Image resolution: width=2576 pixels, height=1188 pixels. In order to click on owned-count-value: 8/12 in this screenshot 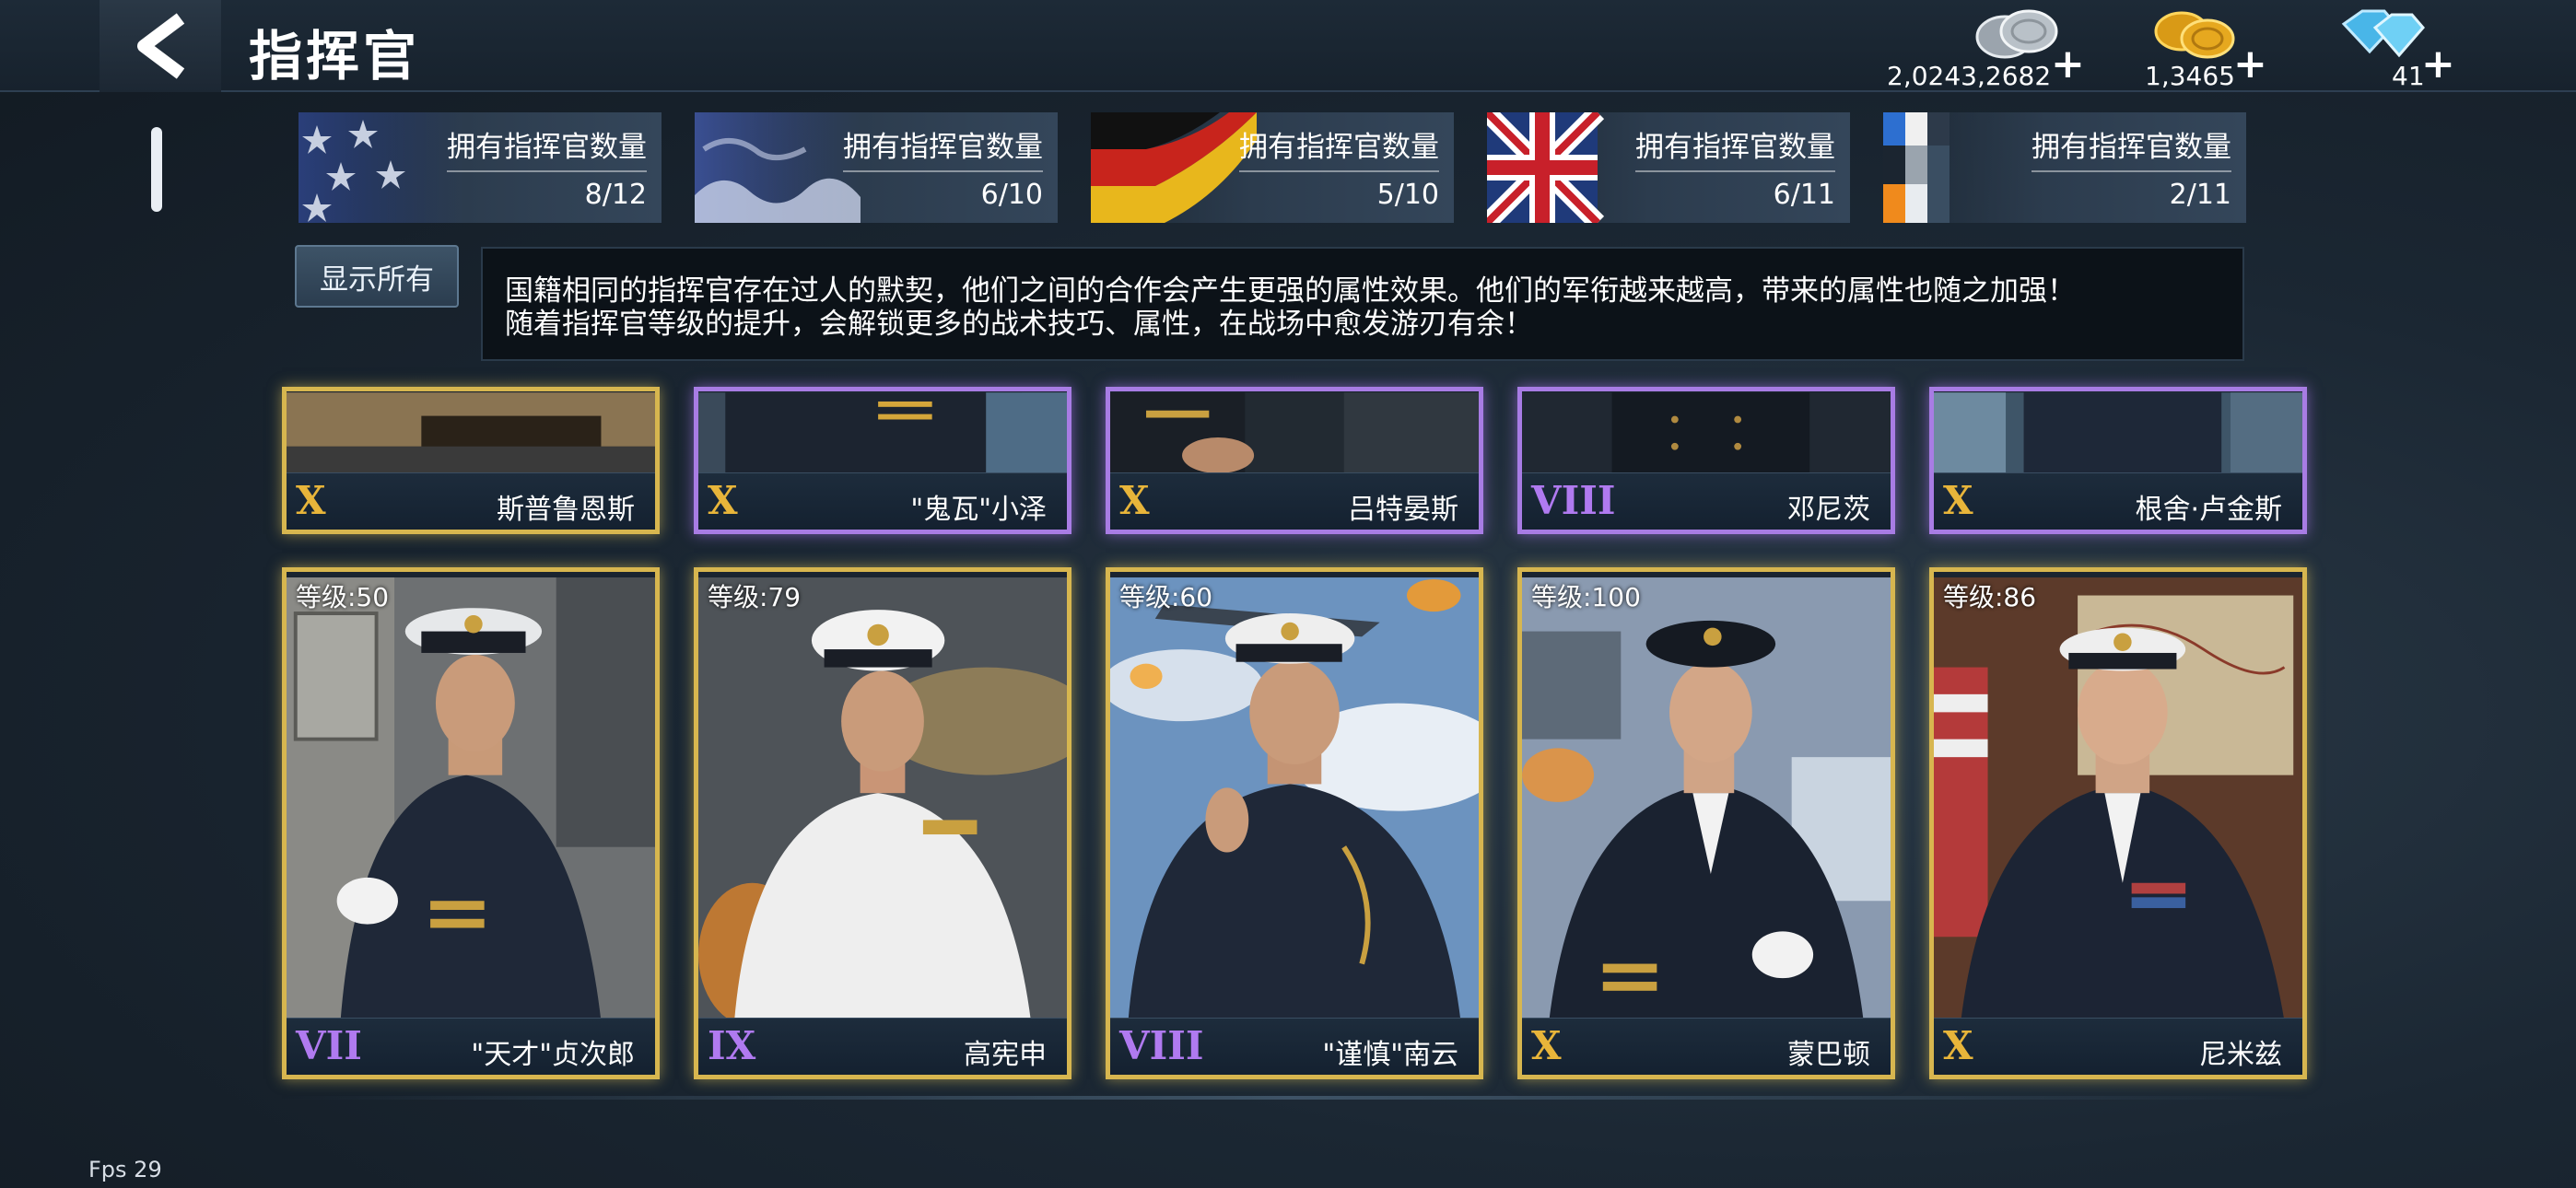, I will do `click(615, 195)`.